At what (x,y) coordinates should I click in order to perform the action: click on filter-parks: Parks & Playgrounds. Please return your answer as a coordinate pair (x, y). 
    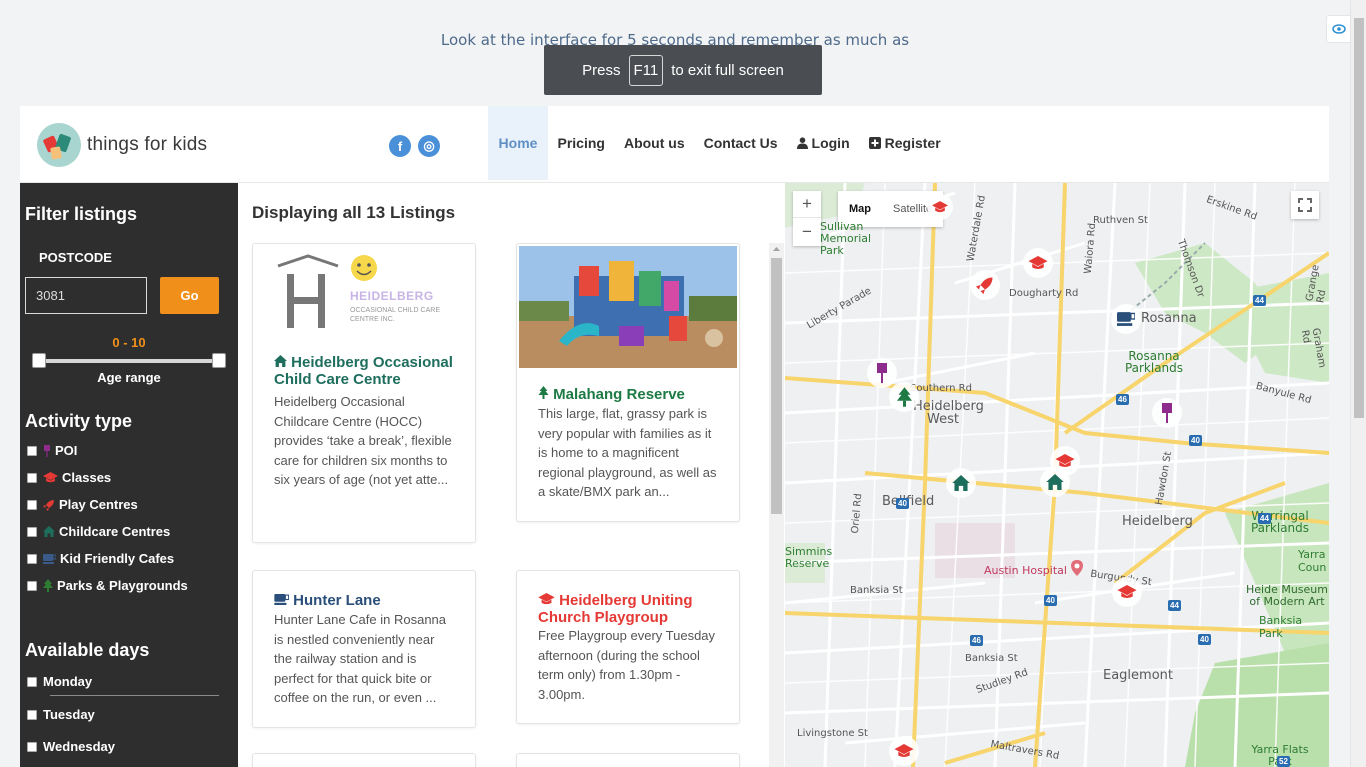
    Looking at the image, I should click on (107, 585).